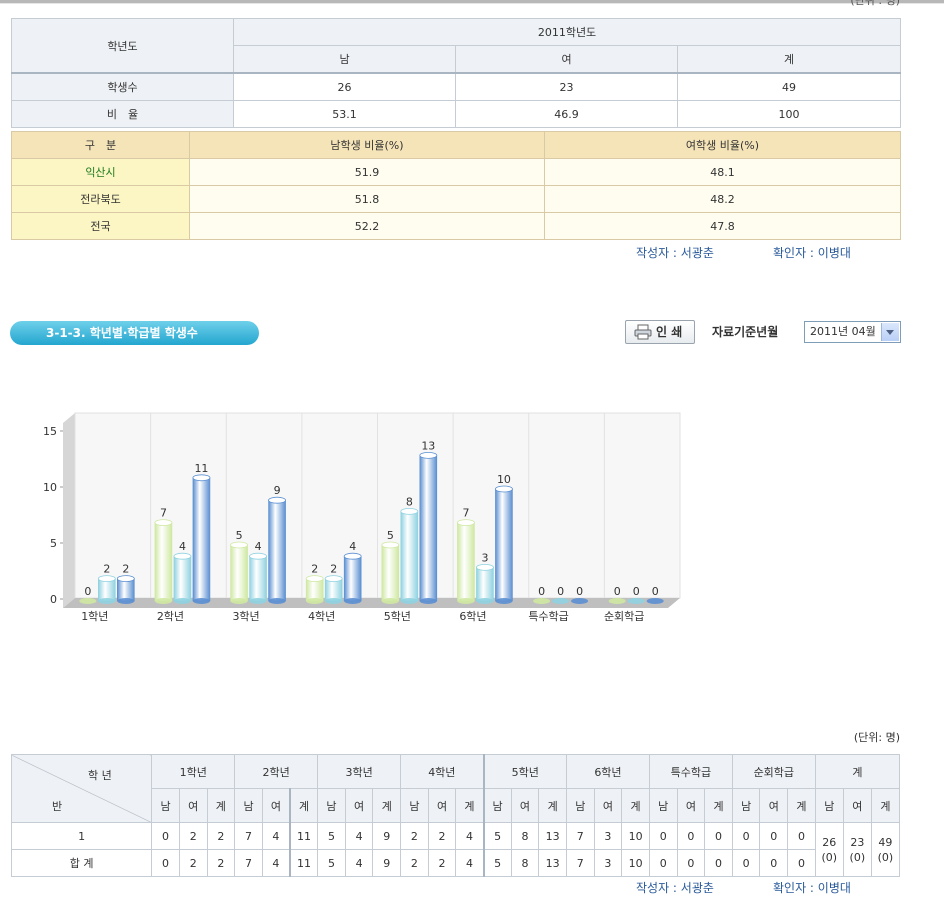 Image resolution: width=944 pixels, height=905 pixels. I want to click on cell: 48.2, so click(722, 199).